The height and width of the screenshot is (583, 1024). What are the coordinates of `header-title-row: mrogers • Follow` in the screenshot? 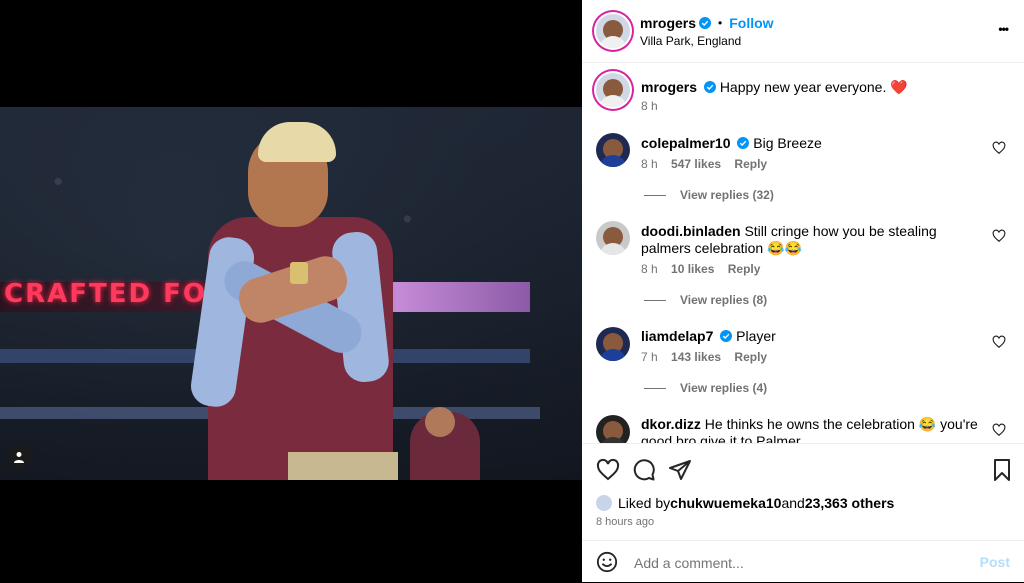 It's located at (707, 23).